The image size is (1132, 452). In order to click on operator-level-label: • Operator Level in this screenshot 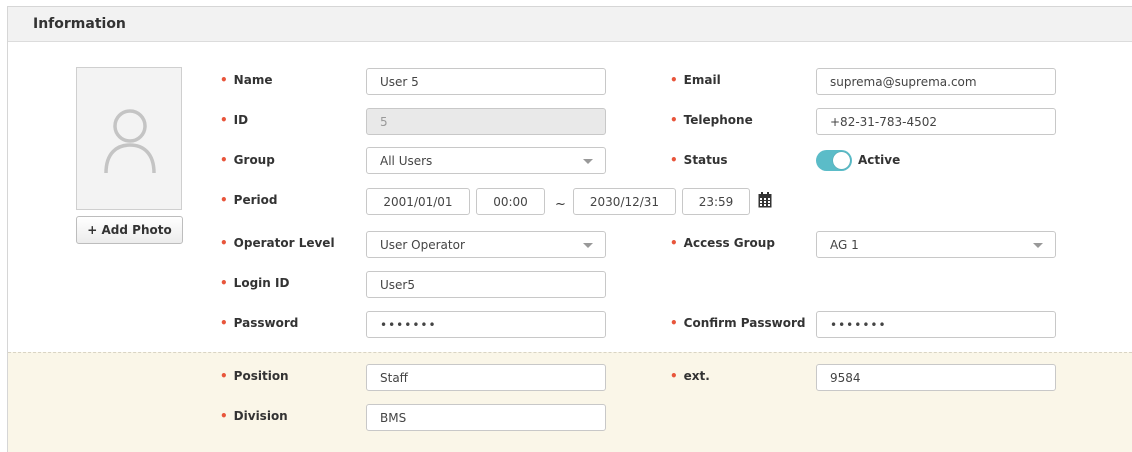, I will do `click(277, 243)`.